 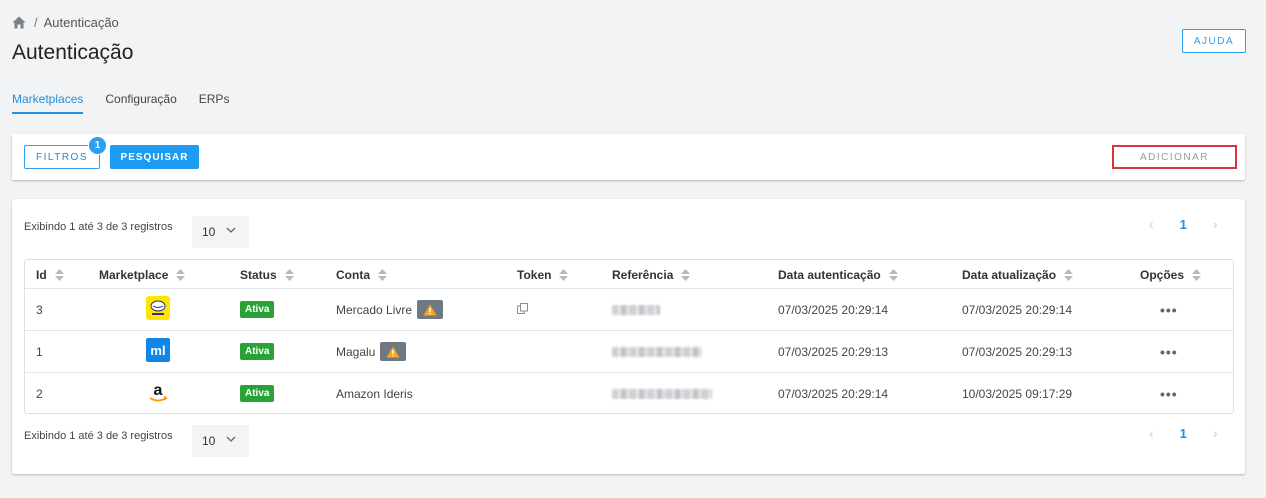 I want to click on cell-marketplace: ml, so click(x=158, y=351).